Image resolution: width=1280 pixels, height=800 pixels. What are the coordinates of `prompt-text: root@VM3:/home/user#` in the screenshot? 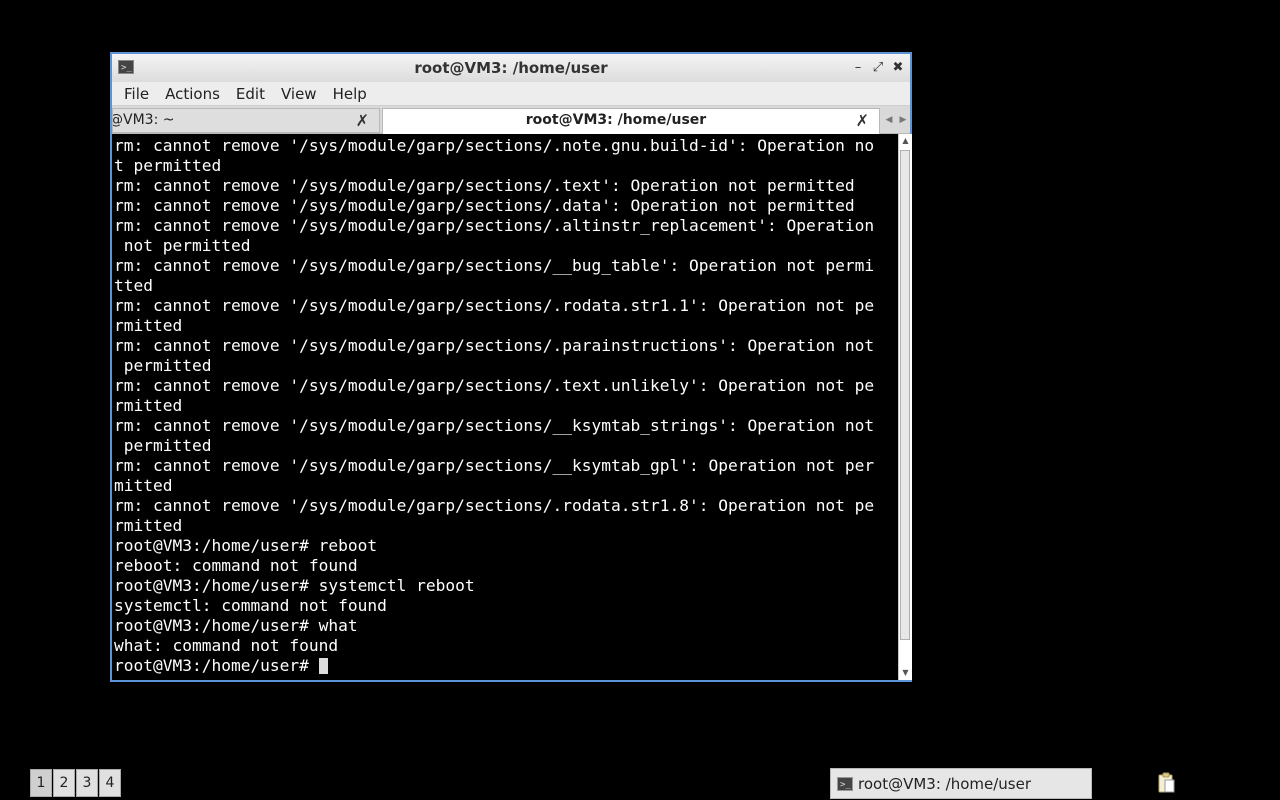 It's located at (216, 665).